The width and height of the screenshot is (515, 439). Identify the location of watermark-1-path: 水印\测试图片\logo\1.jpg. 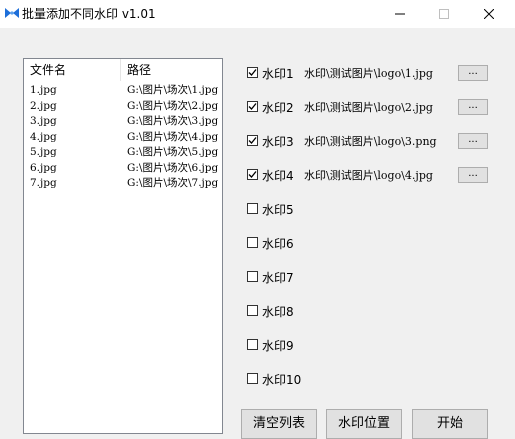
(368, 73).